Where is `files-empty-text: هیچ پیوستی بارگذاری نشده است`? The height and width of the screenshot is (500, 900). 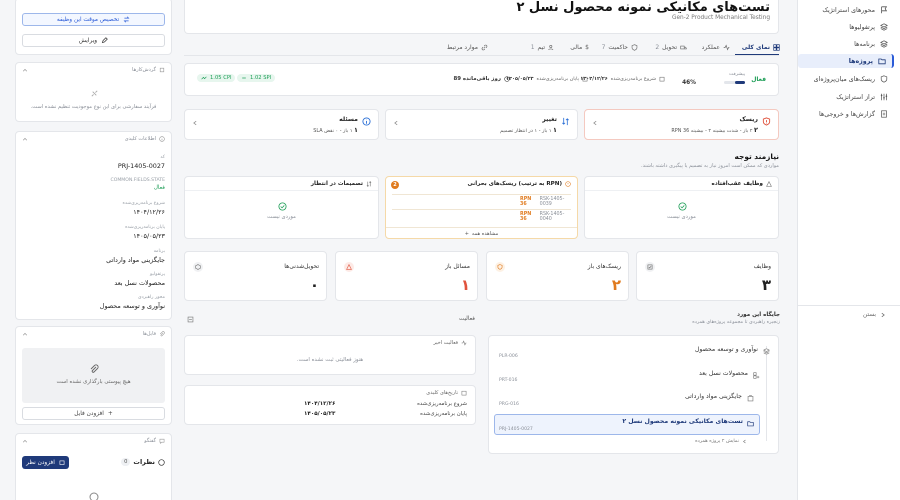
files-empty-text: هیچ پیوستی بارگذاری نشده است is located at coordinates (93, 382).